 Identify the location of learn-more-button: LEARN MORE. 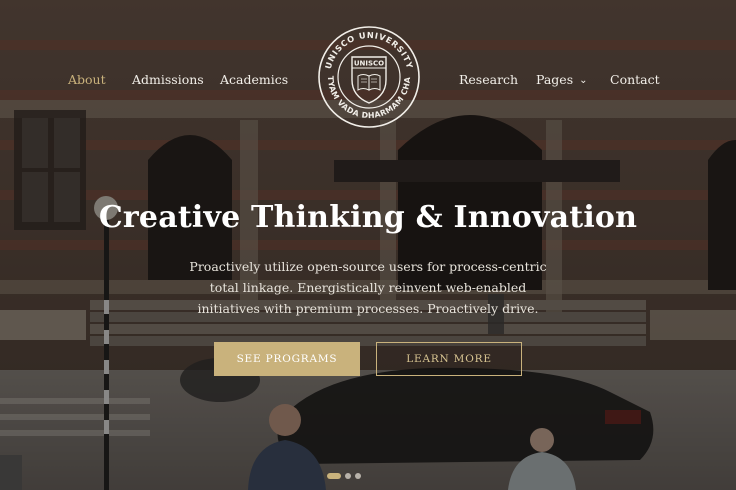
(449, 359).